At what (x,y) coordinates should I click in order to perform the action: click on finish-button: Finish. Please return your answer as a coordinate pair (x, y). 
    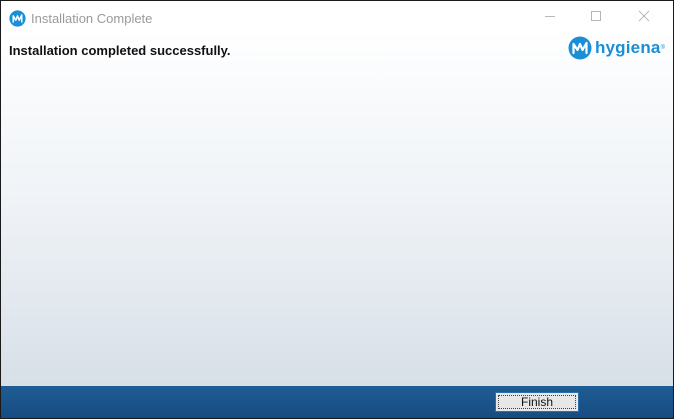
    Looking at the image, I should click on (537, 402).